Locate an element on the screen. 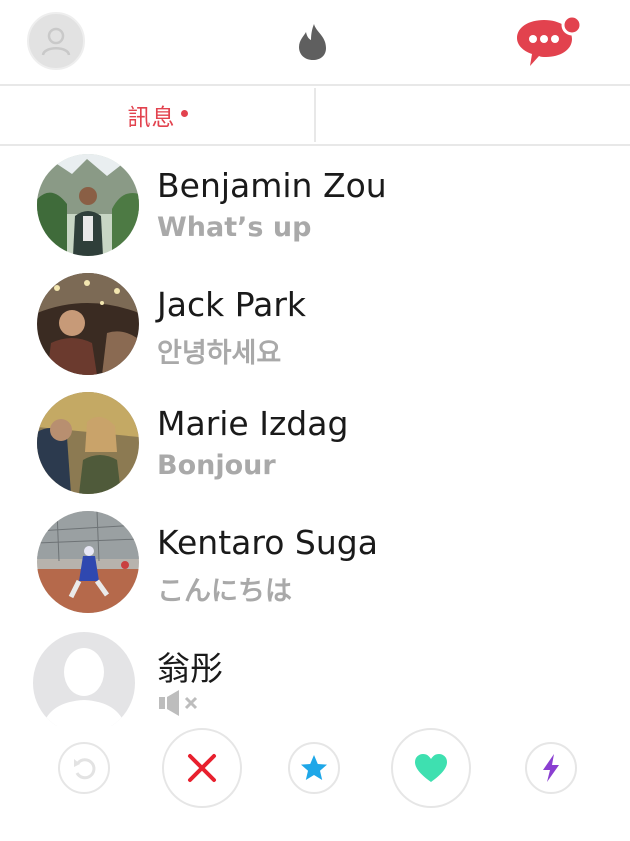 This screenshot has height=841, width=630. avatar-placeholder is located at coordinates (84, 679).